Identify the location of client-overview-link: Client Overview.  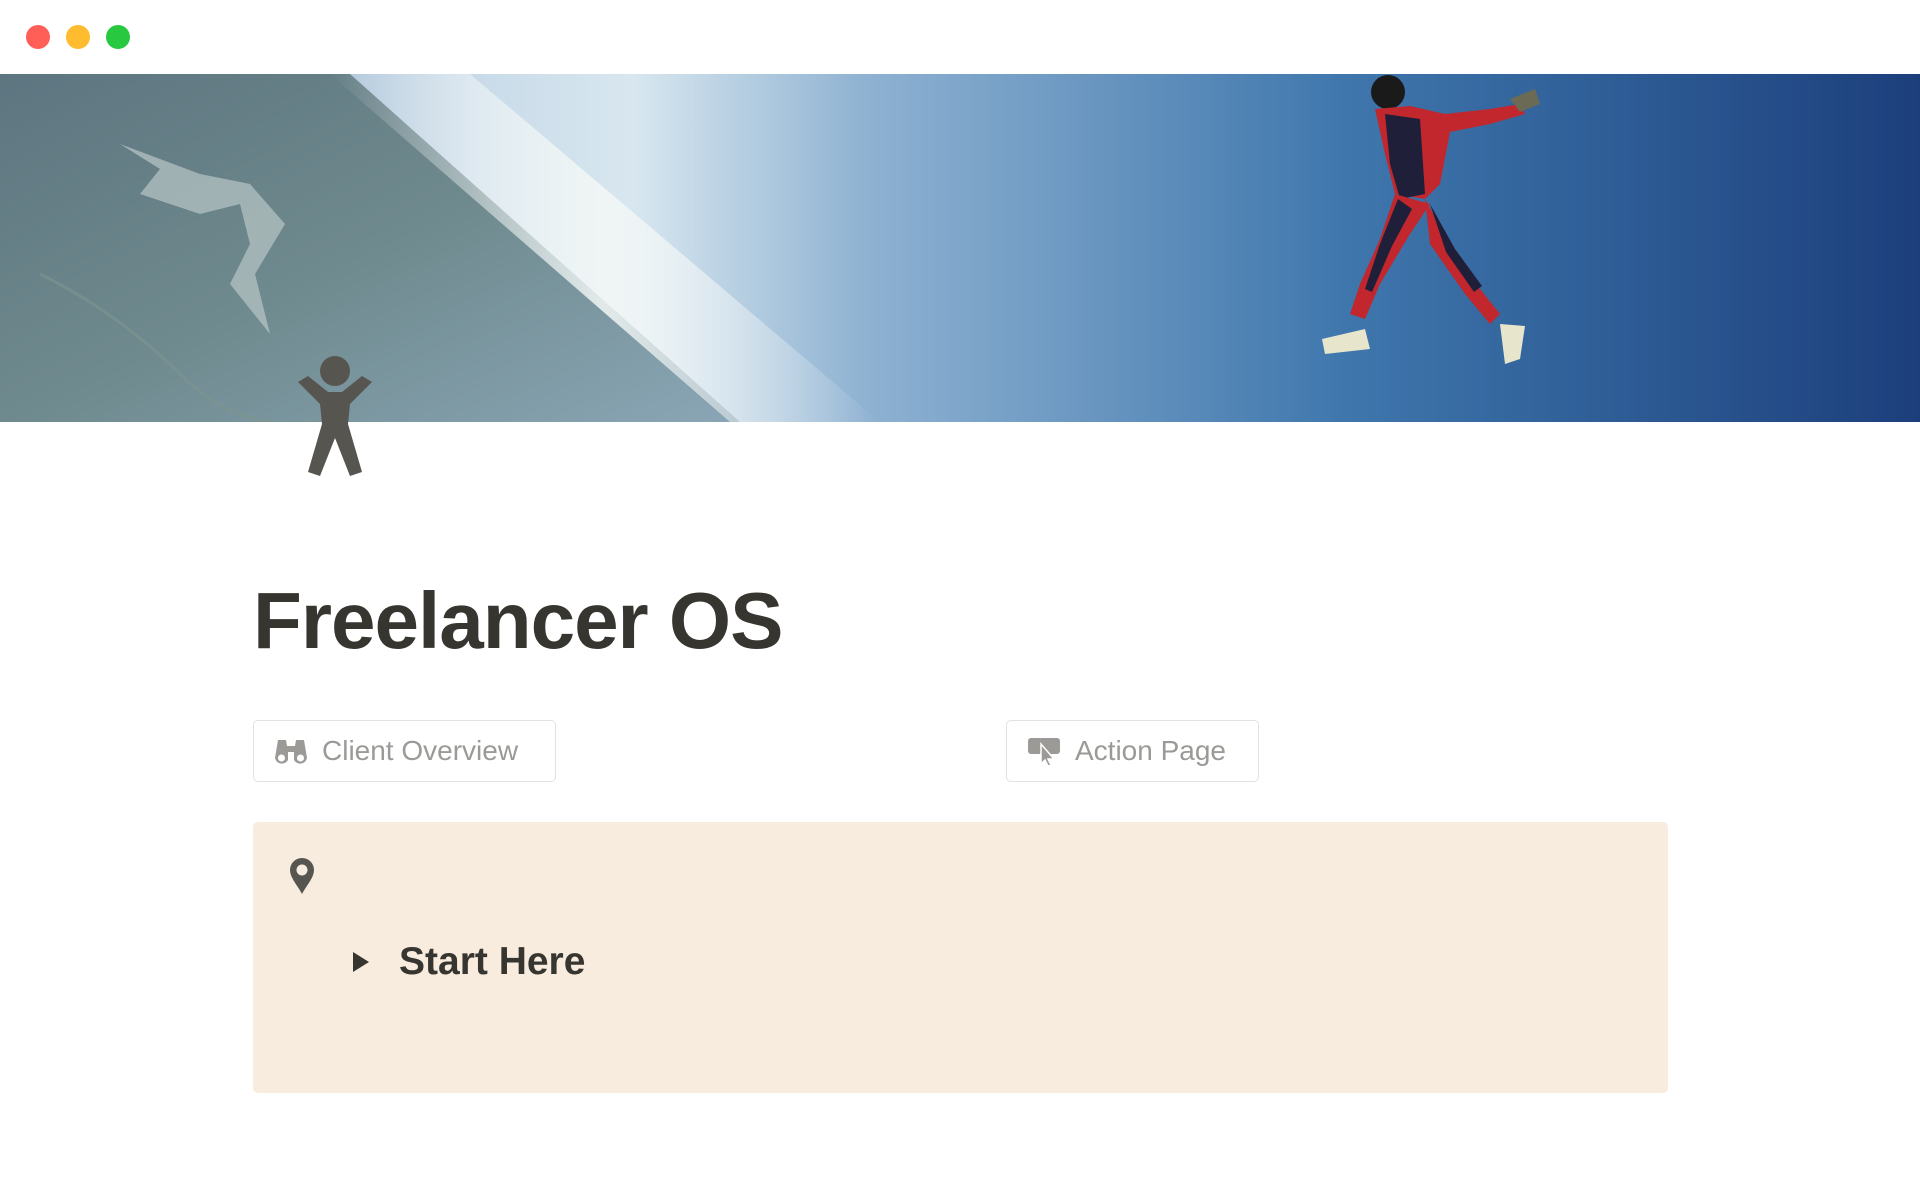
(404, 751).